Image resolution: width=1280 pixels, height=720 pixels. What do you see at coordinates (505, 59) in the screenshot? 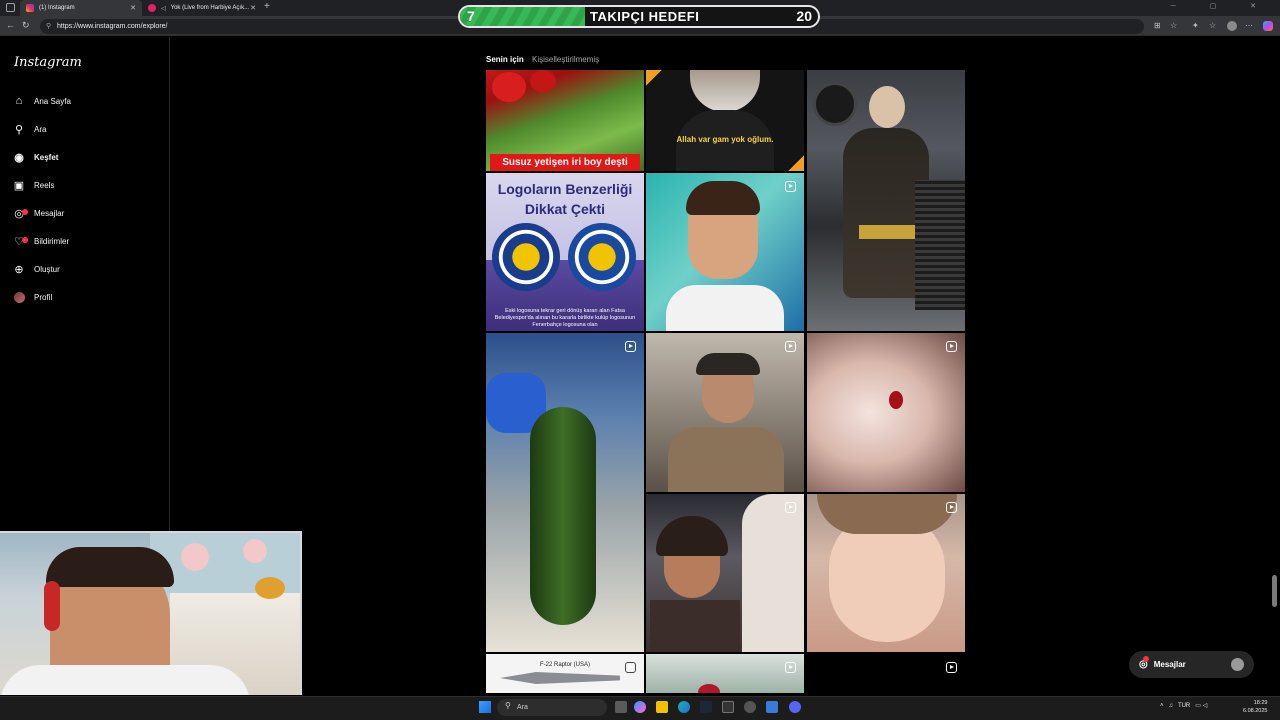
I see `tab-for-you: Senin için` at bounding box center [505, 59].